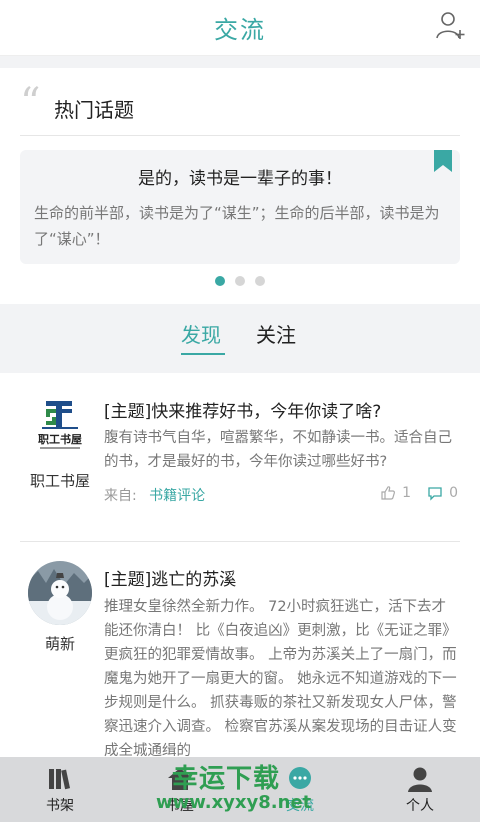 This screenshot has height=822, width=480. I want to click on nav-label: 个人, so click(420, 806).